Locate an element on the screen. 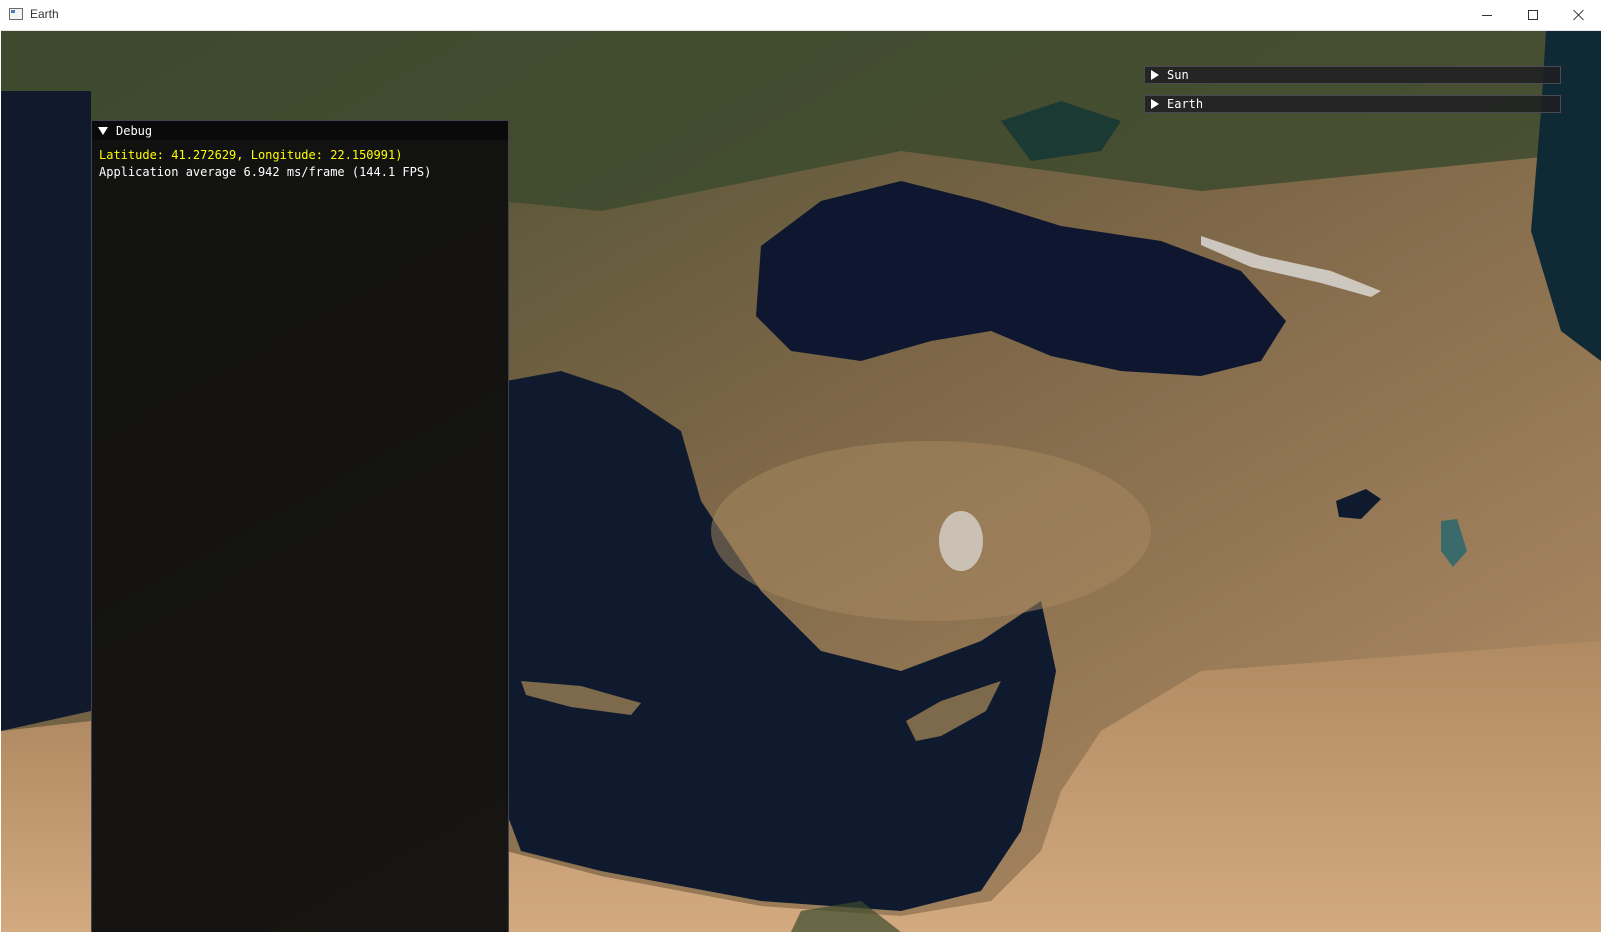  app-window-icon is located at coordinates (16, 14).